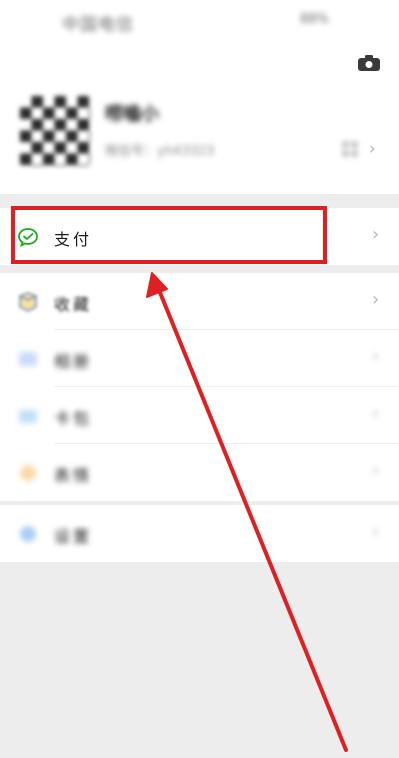 The height and width of the screenshot is (758, 399). What do you see at coordinates (73, 304) in the screenshot?
I see `menu-item-label: 收藏` at bounding box center [73, 304].